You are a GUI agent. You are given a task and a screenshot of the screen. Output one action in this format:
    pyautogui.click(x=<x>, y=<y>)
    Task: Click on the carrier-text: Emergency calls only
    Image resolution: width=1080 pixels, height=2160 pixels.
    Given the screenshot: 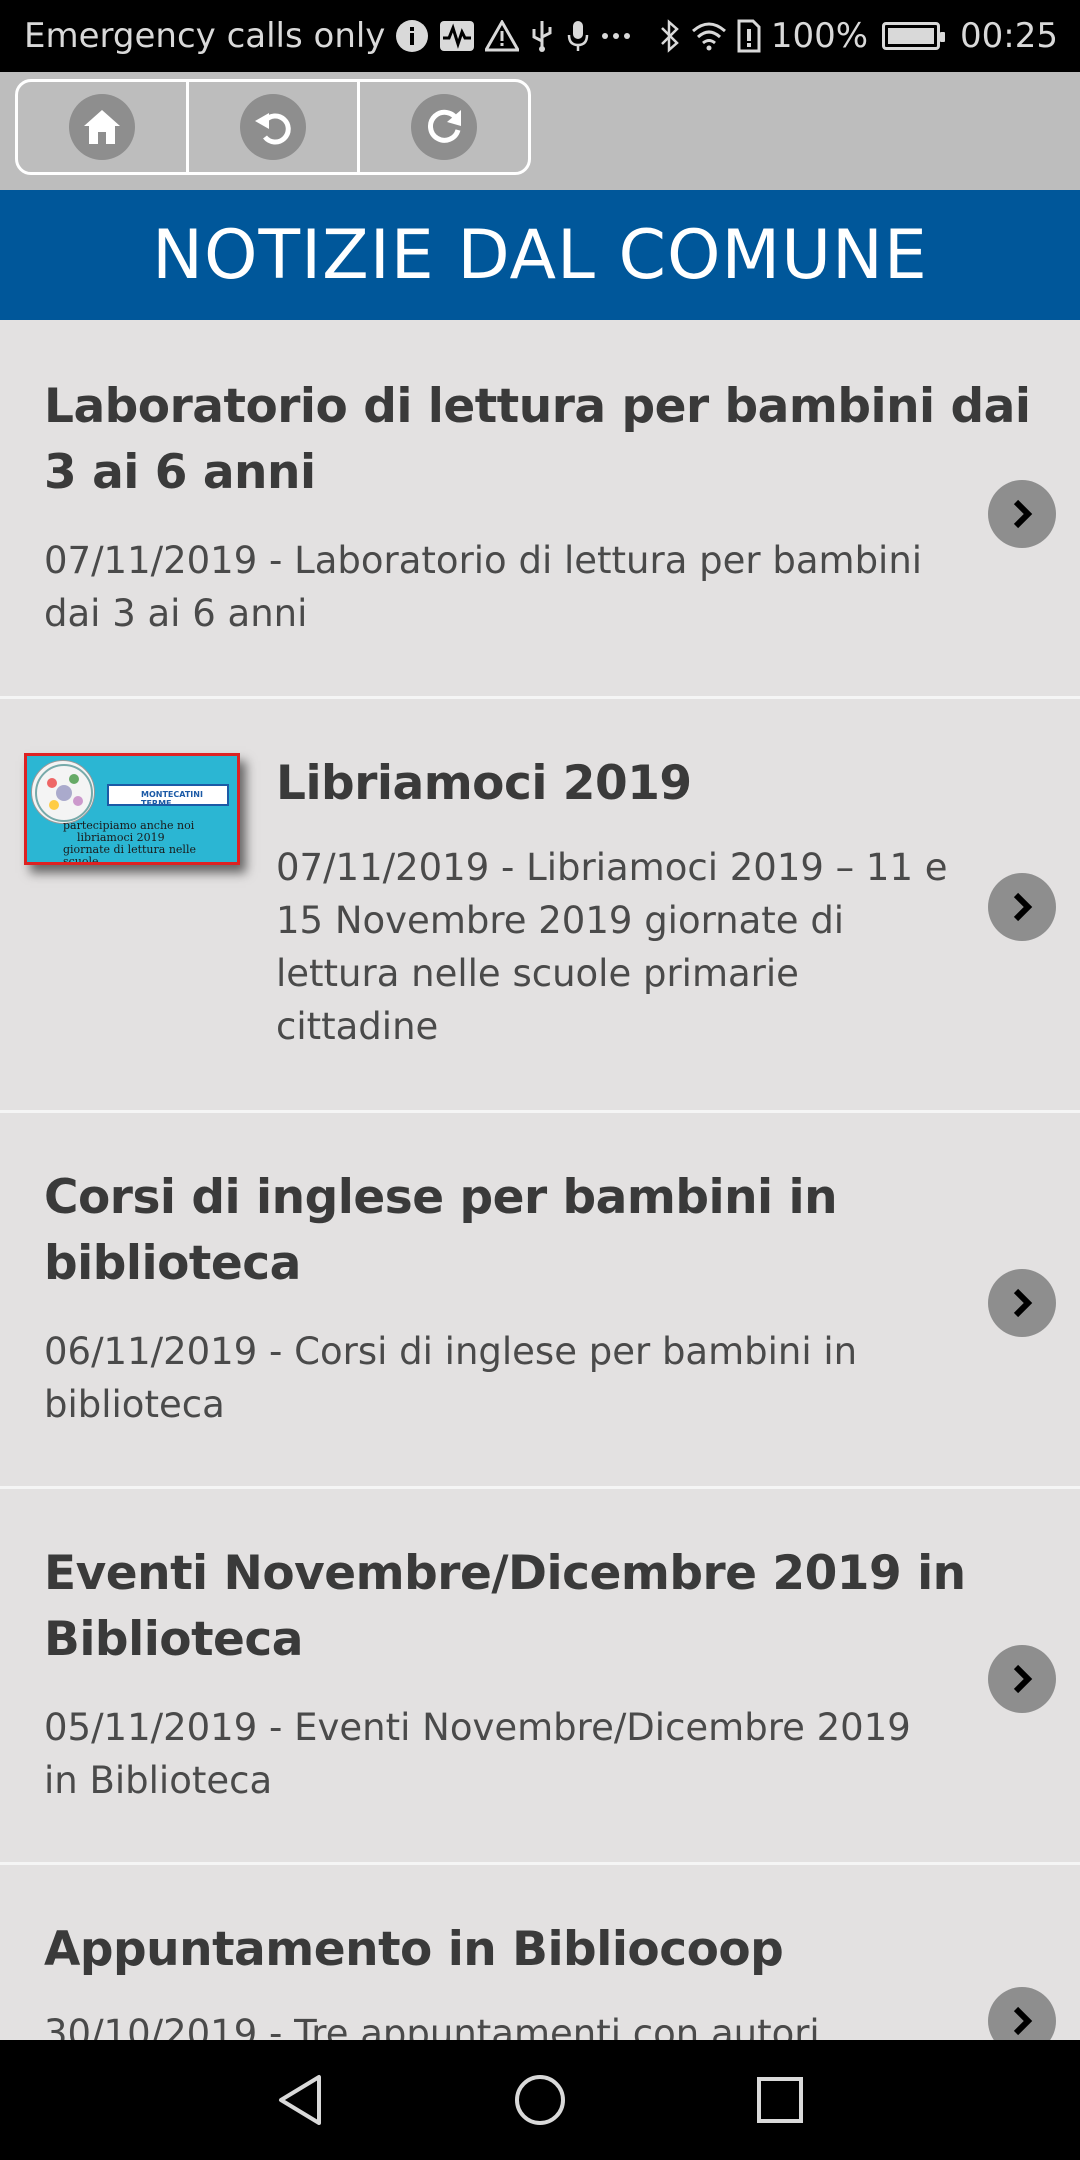 What is the action you would take?
    pyautogui.click(x=205, y=36)
    